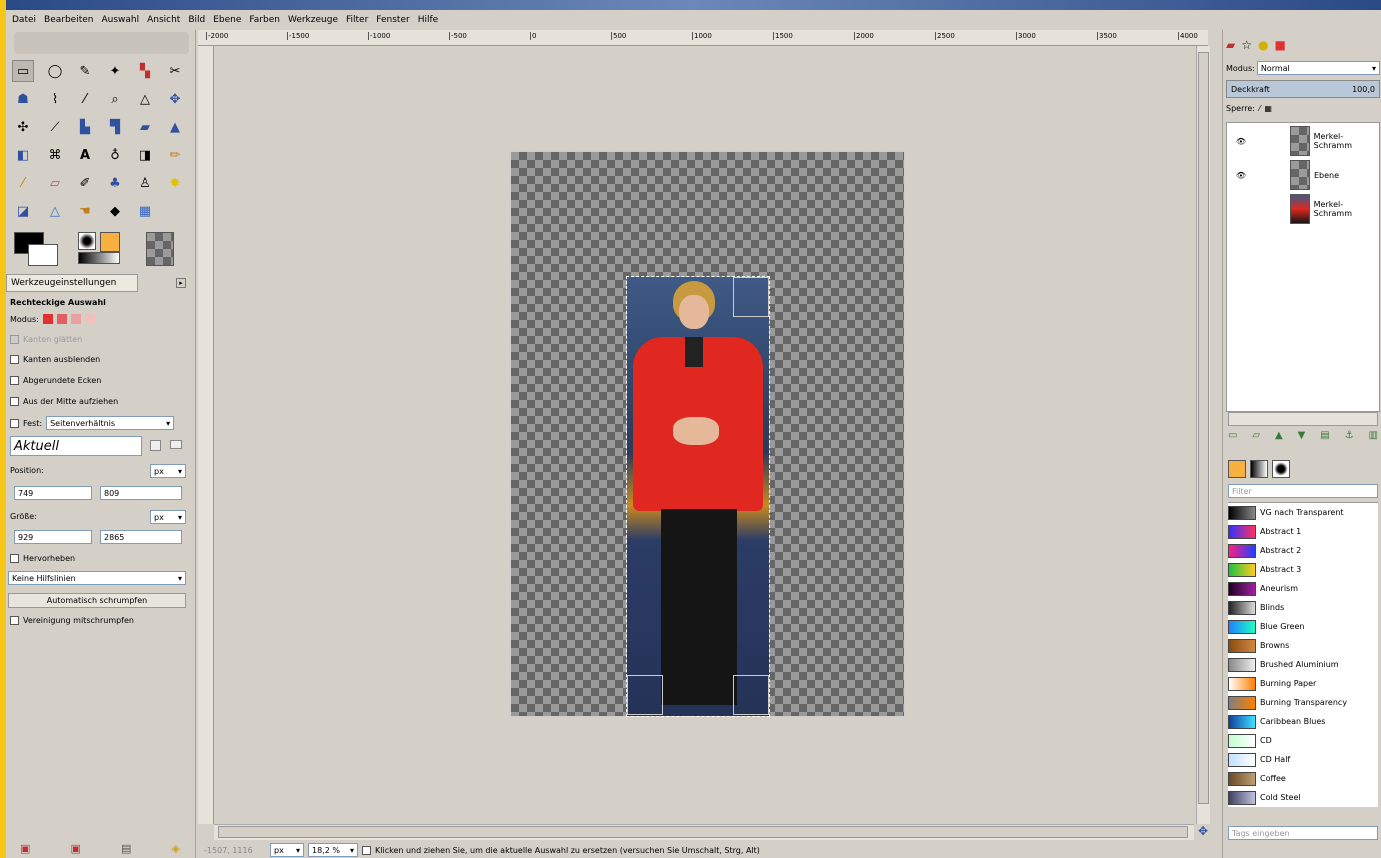 This screenshot has width=1381, height=858. I want to click on antialias-checkbox, so click(14, 339).